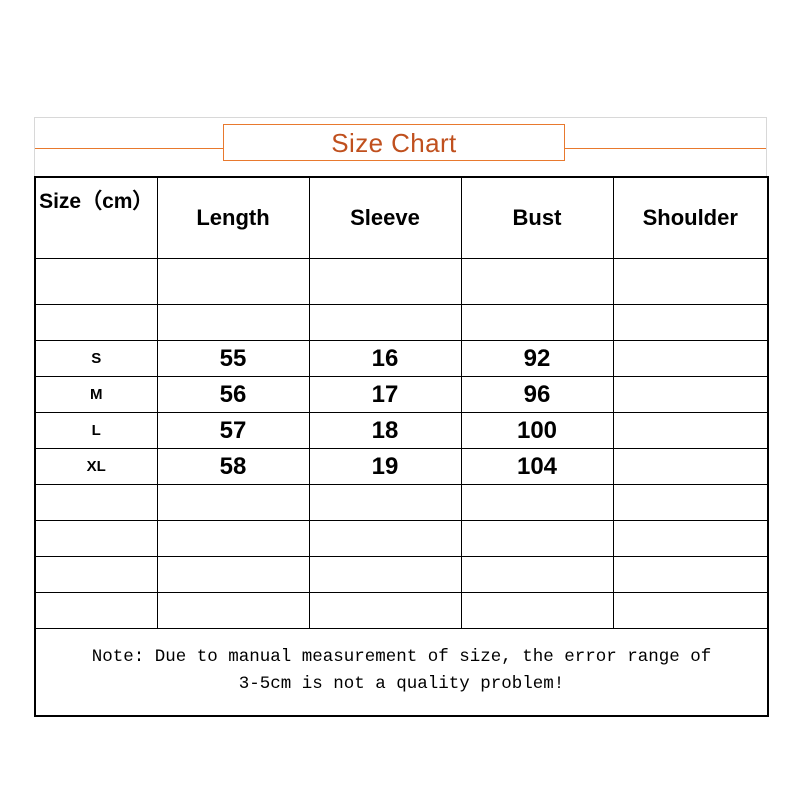 The height and width of the screenshot is (800, 800). What do you see at coordinates (233, 358) in the screenshot?
I see `cell-length: 55` at bounding box center [233, 358].